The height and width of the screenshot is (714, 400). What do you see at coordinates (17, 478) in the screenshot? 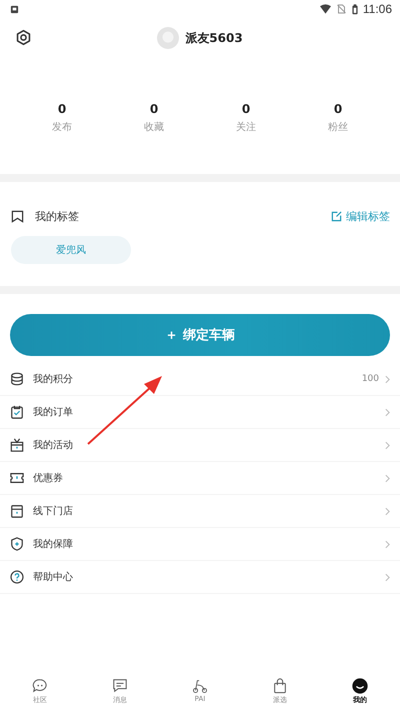
I see `ticket-icon` at bounding box center [17, 478].